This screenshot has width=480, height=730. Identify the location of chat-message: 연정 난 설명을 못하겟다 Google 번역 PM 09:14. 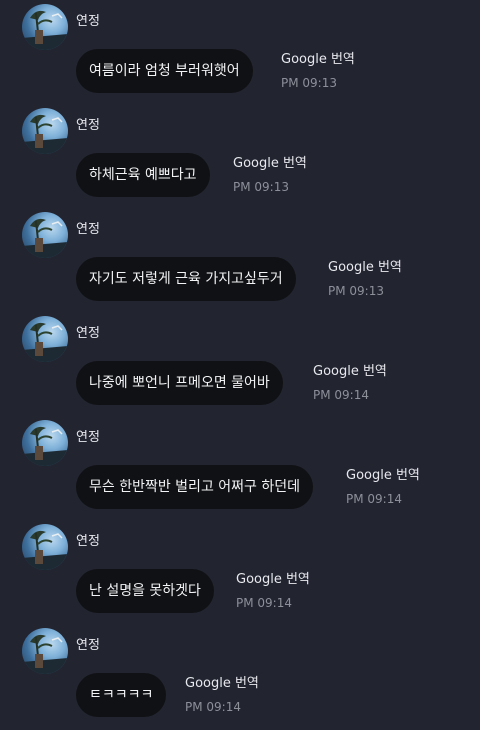
(240, 574).